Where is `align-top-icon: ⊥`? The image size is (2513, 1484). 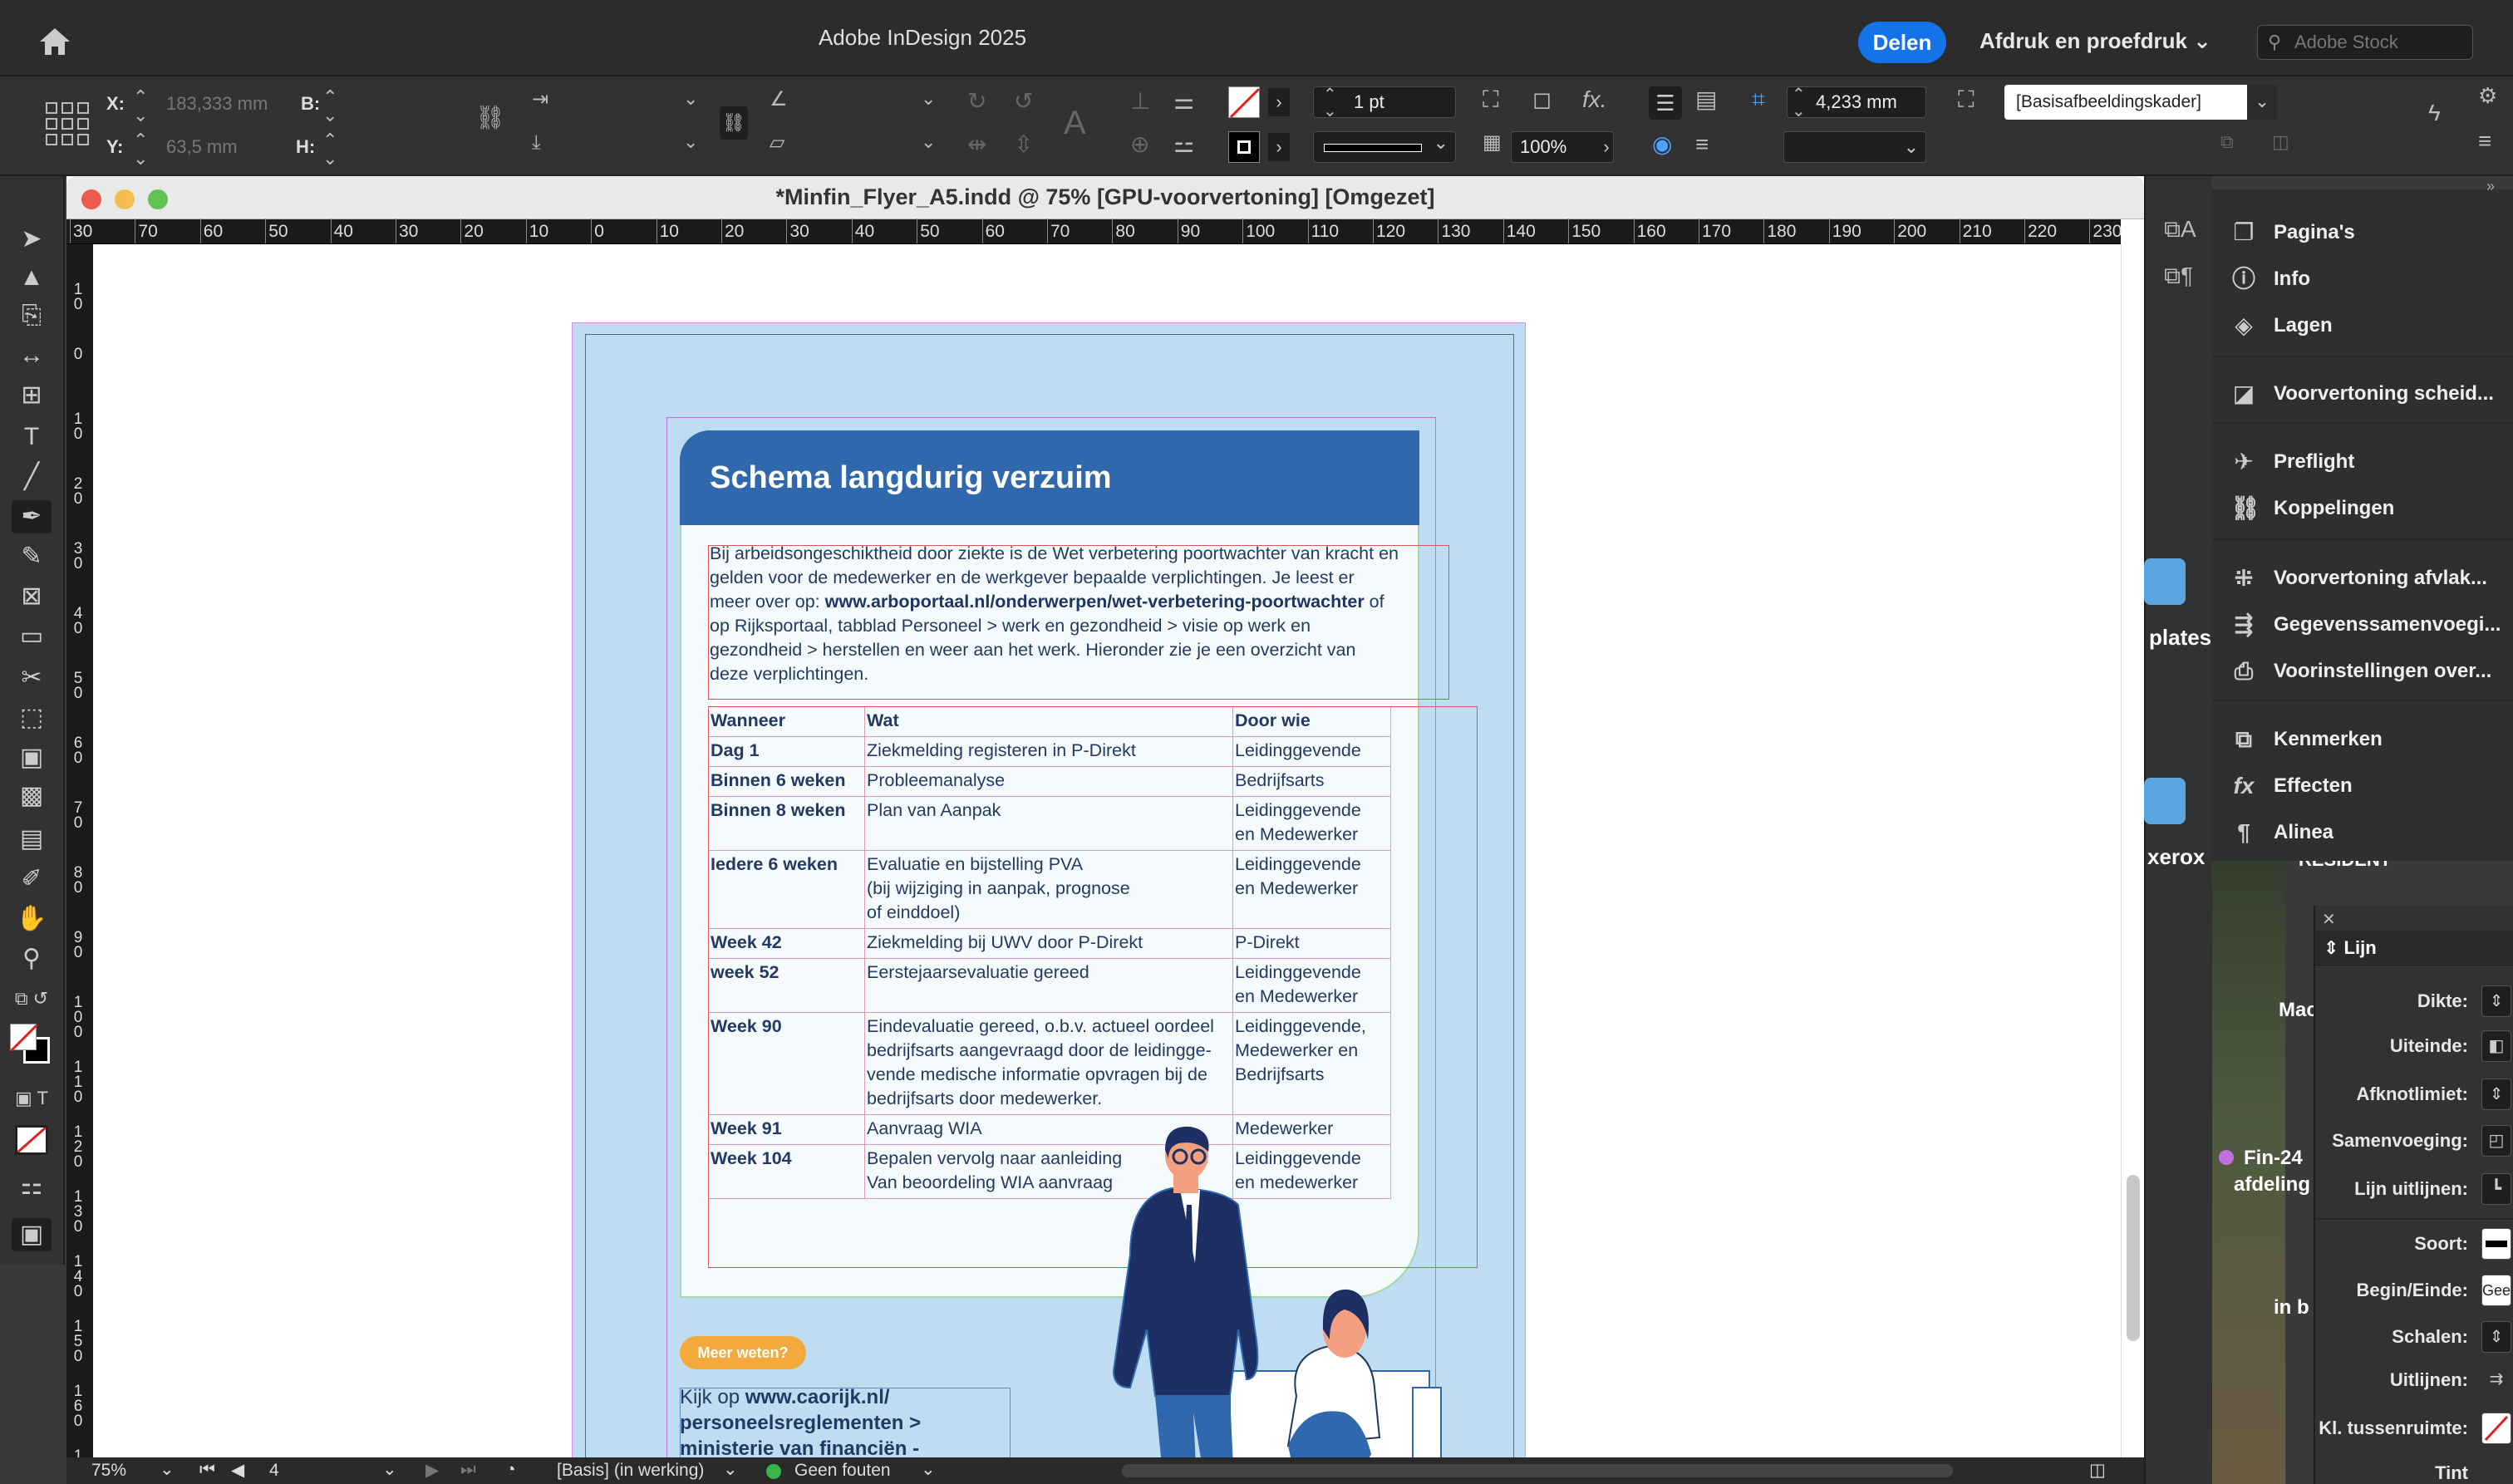
align-top-icon: ⊥ is located at coordinates (1140, 101).